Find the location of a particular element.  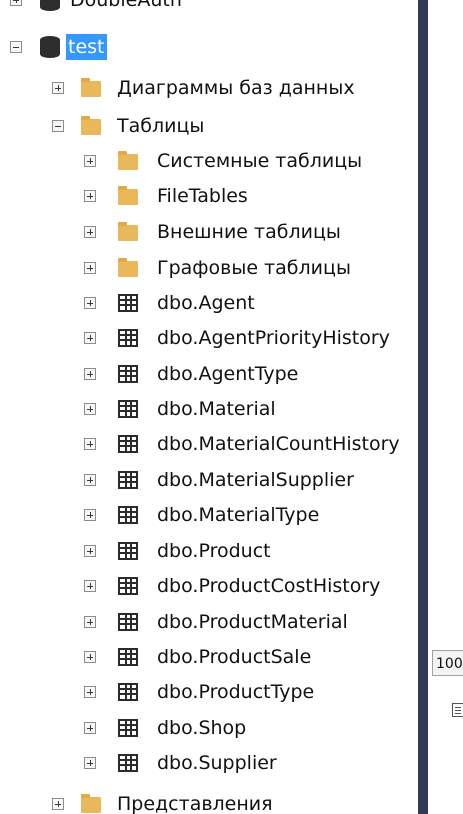

node-label: Внешние таблицы is located at coordinates (249, 232).